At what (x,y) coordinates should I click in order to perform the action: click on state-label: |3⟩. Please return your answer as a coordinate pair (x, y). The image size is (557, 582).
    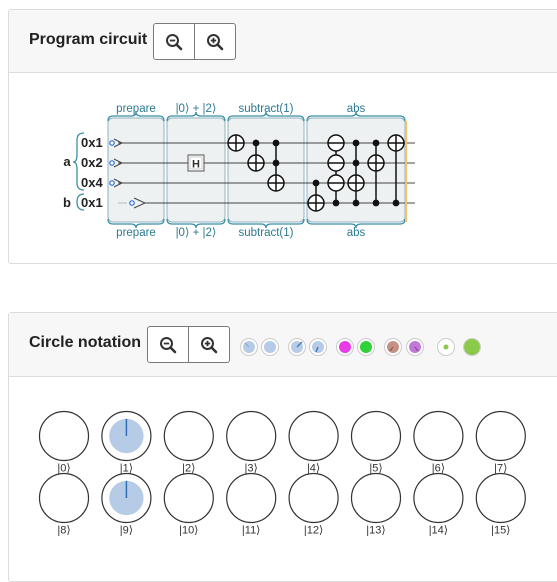
    Looking at the image, I should click on (251, 469).